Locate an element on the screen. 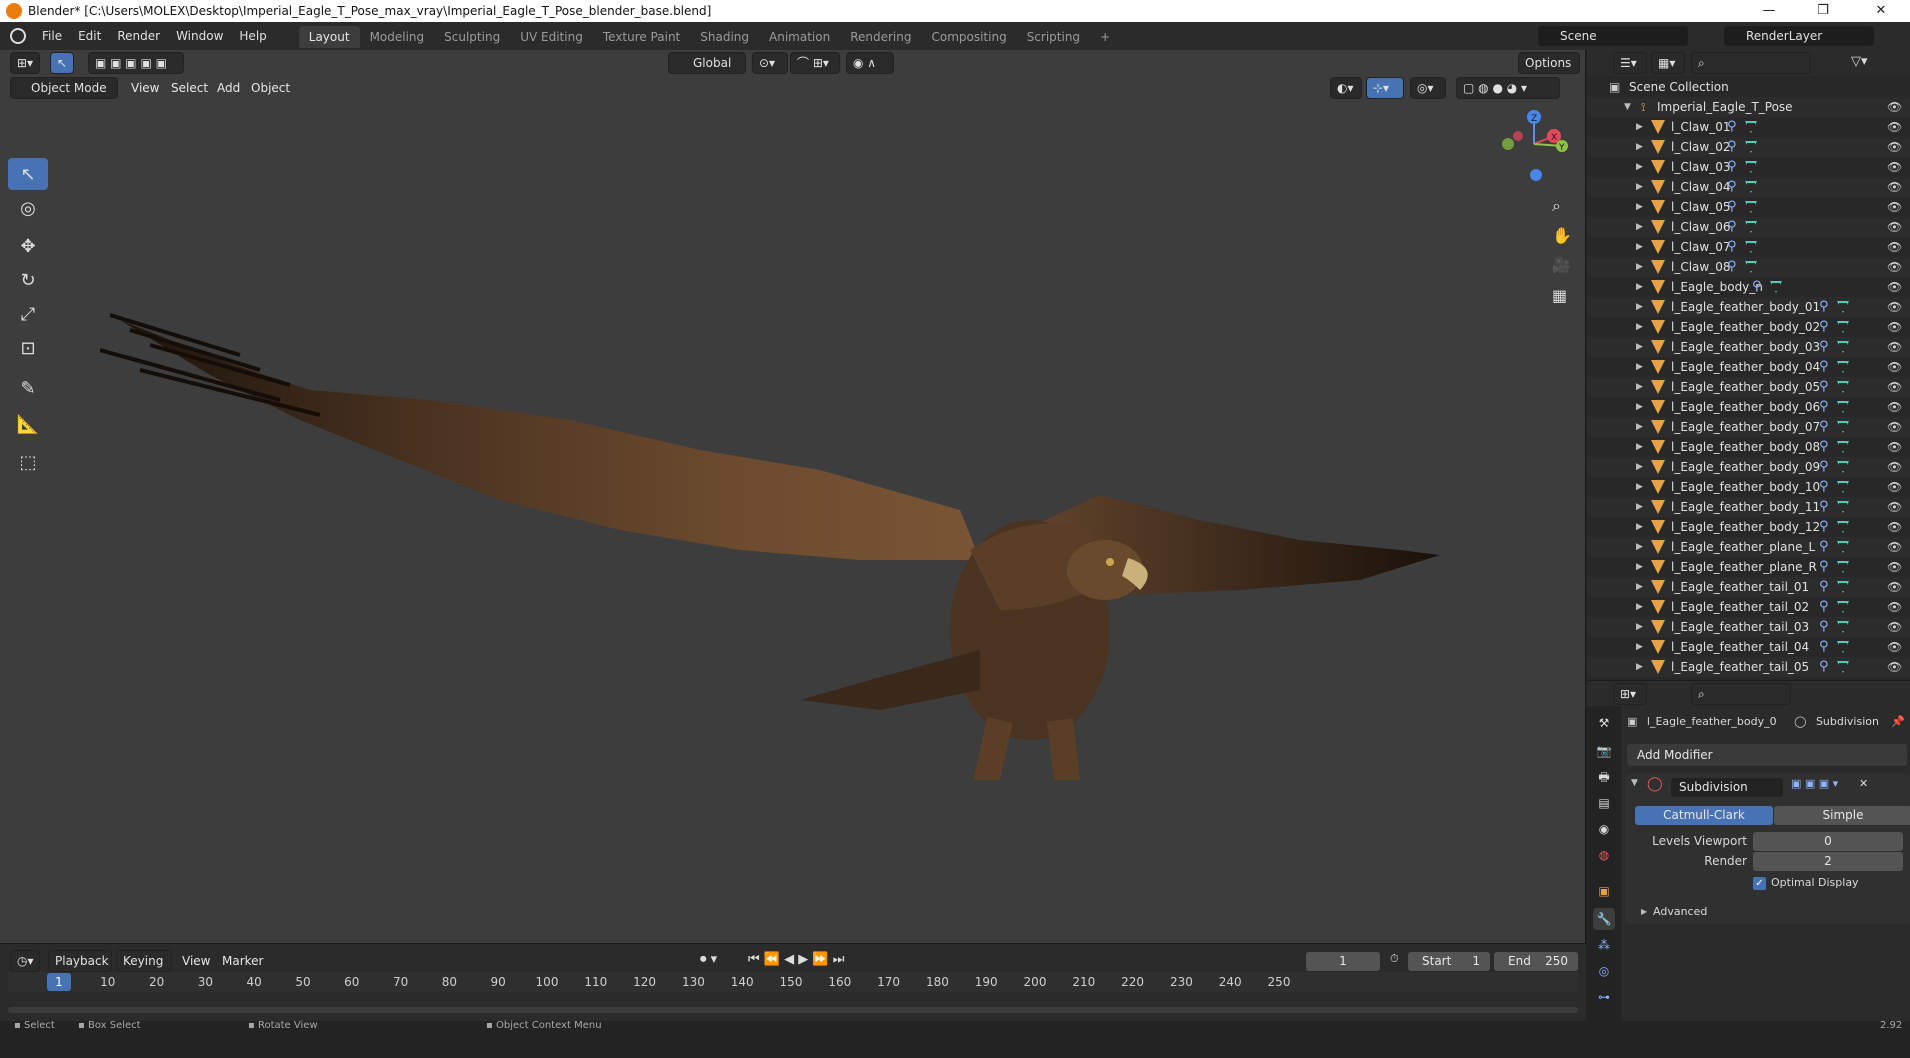  tab-modeling: Modeling is located at coordinates (397, 37).